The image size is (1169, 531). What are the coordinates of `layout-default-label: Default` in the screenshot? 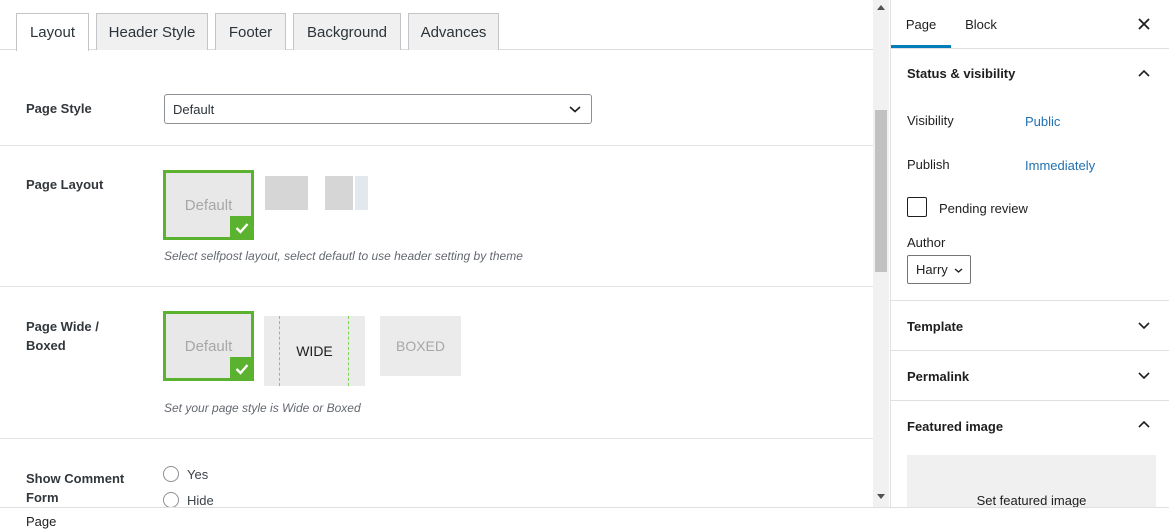 It's located at (208, 205).